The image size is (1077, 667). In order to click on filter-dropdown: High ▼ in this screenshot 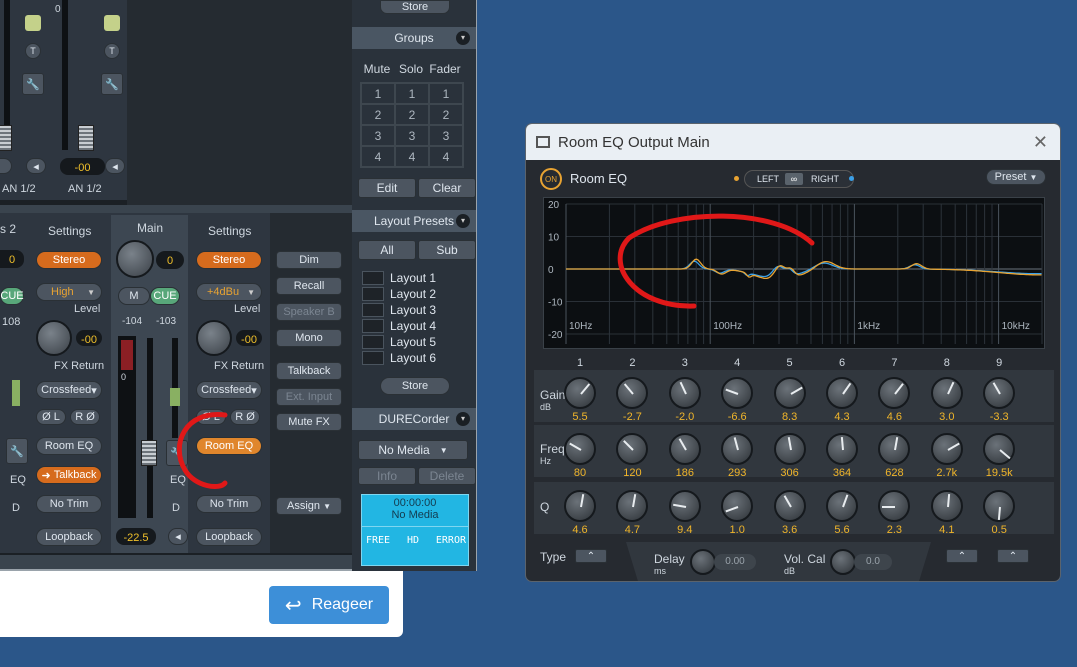, I will do `click(69, 292)`.